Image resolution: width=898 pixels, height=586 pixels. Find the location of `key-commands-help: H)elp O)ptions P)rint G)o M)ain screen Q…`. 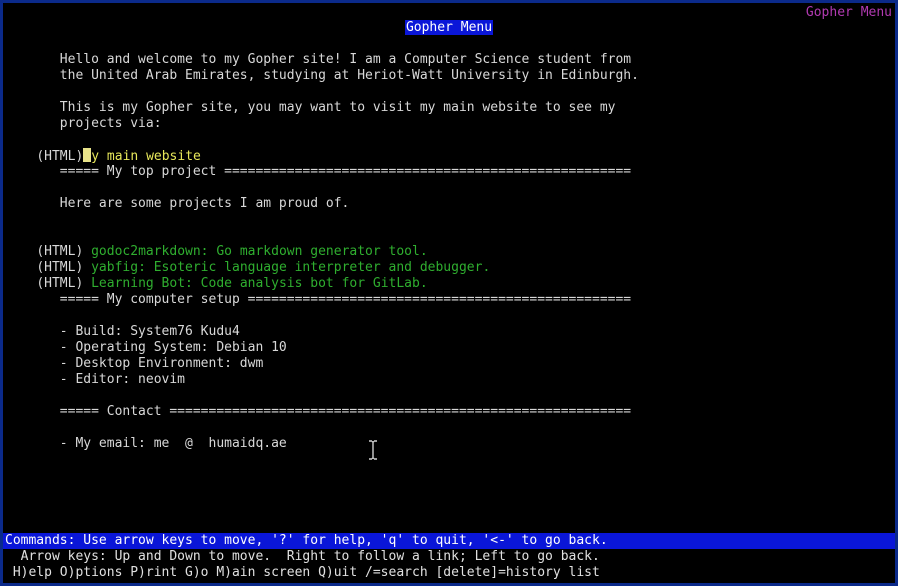

key-commands-help: H)elp O)ptions P)rint G)o M)ain screen Q… is located at coordinates (302, 572).